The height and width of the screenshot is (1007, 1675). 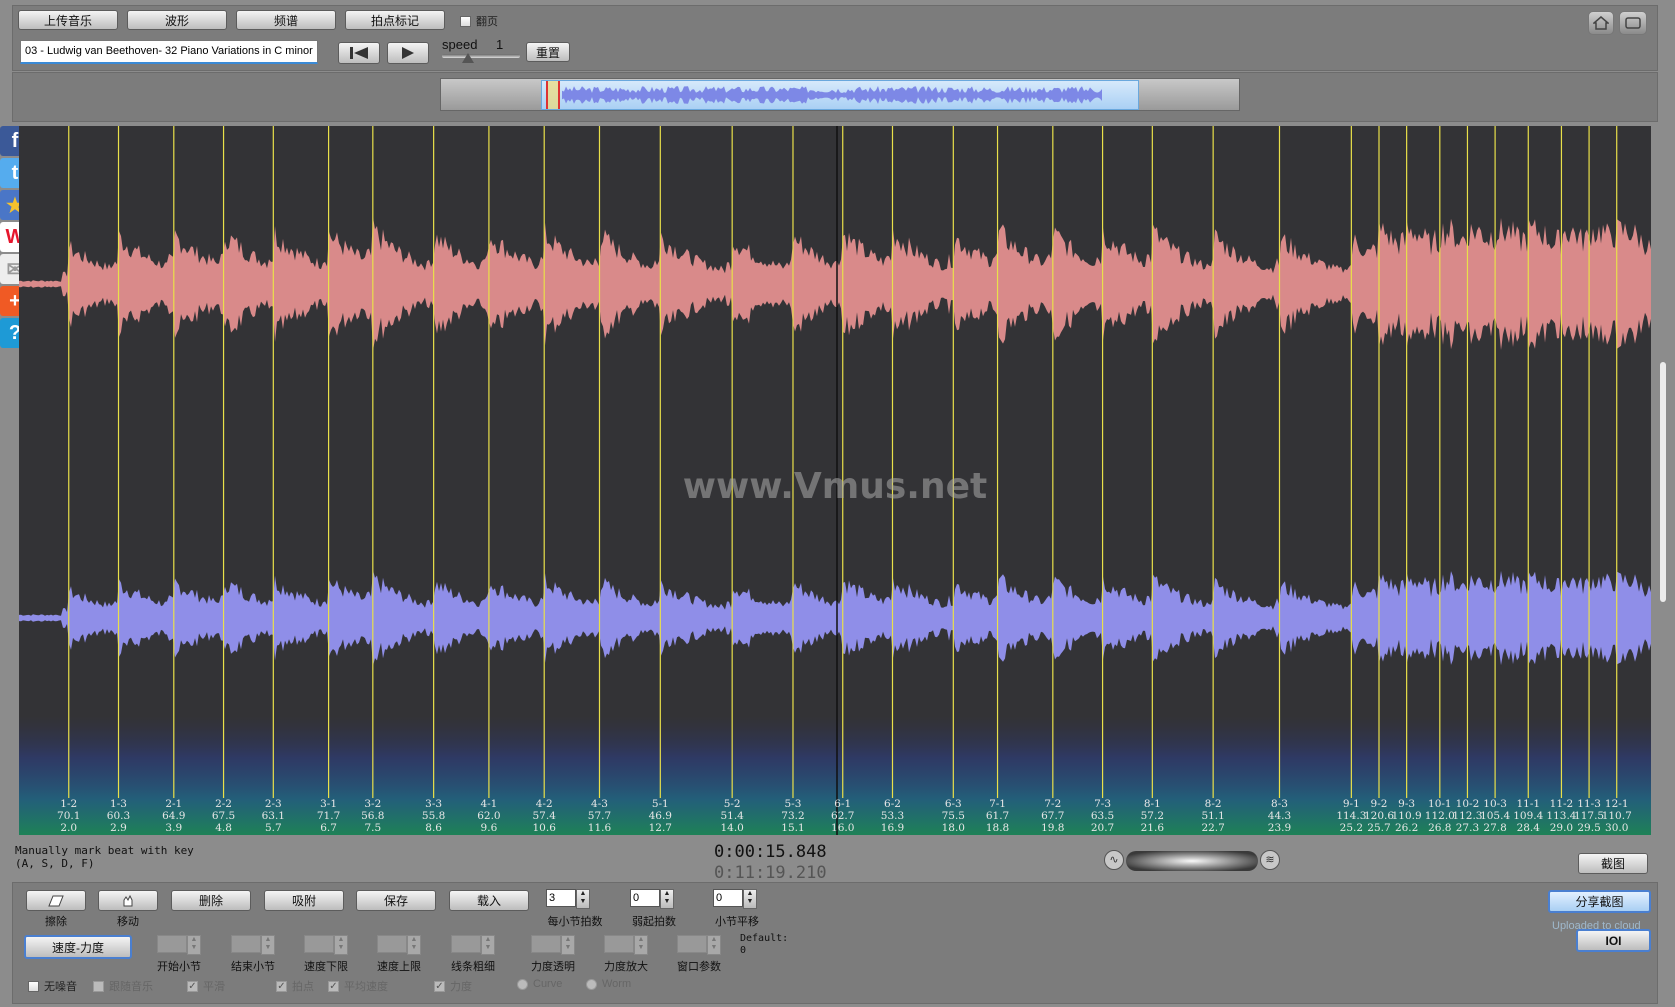 What do you see at coordinates (179, 945) in the screenshot?
I see `start-bar-stepper: ▲ ▼` at bounding box center [179, 945].